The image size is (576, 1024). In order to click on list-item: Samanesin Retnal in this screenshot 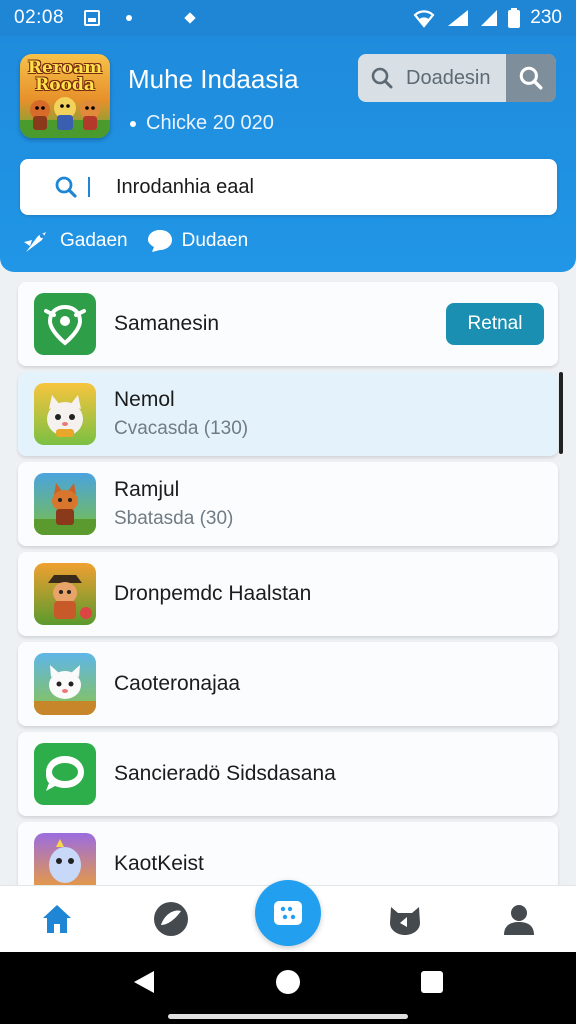, I will do `click(288, 324)`.